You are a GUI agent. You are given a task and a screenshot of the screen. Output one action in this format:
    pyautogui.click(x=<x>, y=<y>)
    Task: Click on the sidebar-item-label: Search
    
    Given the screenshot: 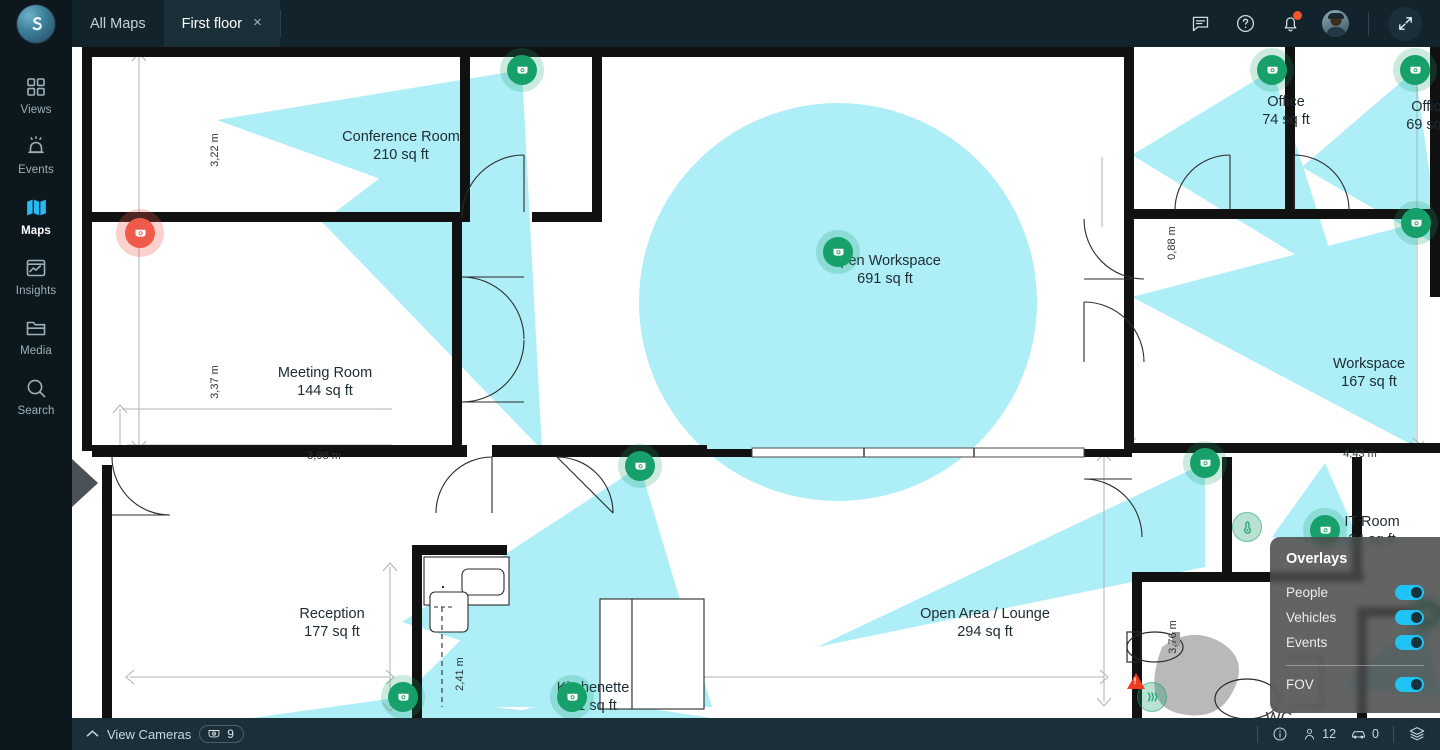 What is the action you would take?
    pyautogui.click(x=36, y=411)
    